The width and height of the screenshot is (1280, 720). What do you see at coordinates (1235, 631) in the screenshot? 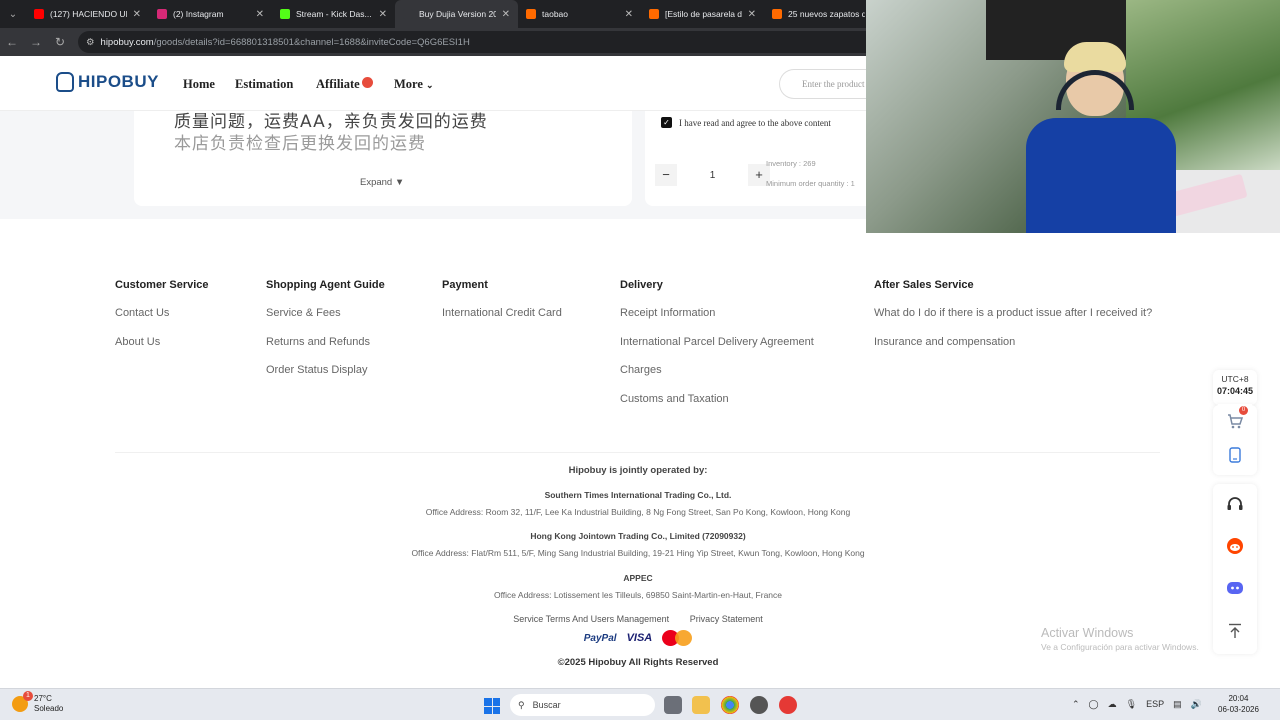
I see `back-to-top-icon` at bounding box center [1235, 631].